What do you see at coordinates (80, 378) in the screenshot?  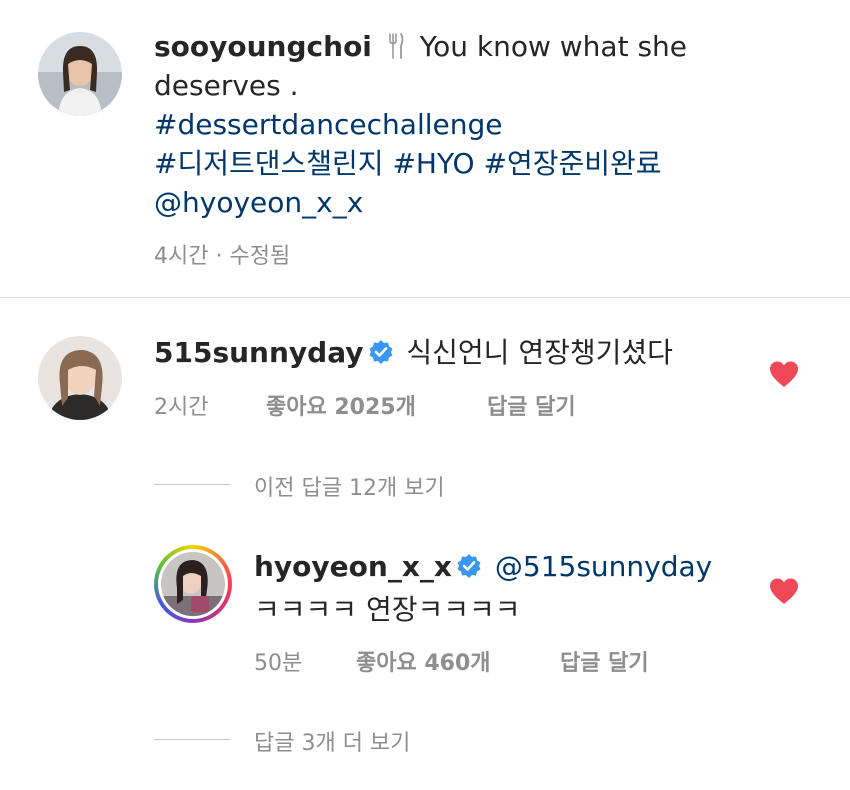 I see `commenter-avatar` at bounding box center [80, 378].